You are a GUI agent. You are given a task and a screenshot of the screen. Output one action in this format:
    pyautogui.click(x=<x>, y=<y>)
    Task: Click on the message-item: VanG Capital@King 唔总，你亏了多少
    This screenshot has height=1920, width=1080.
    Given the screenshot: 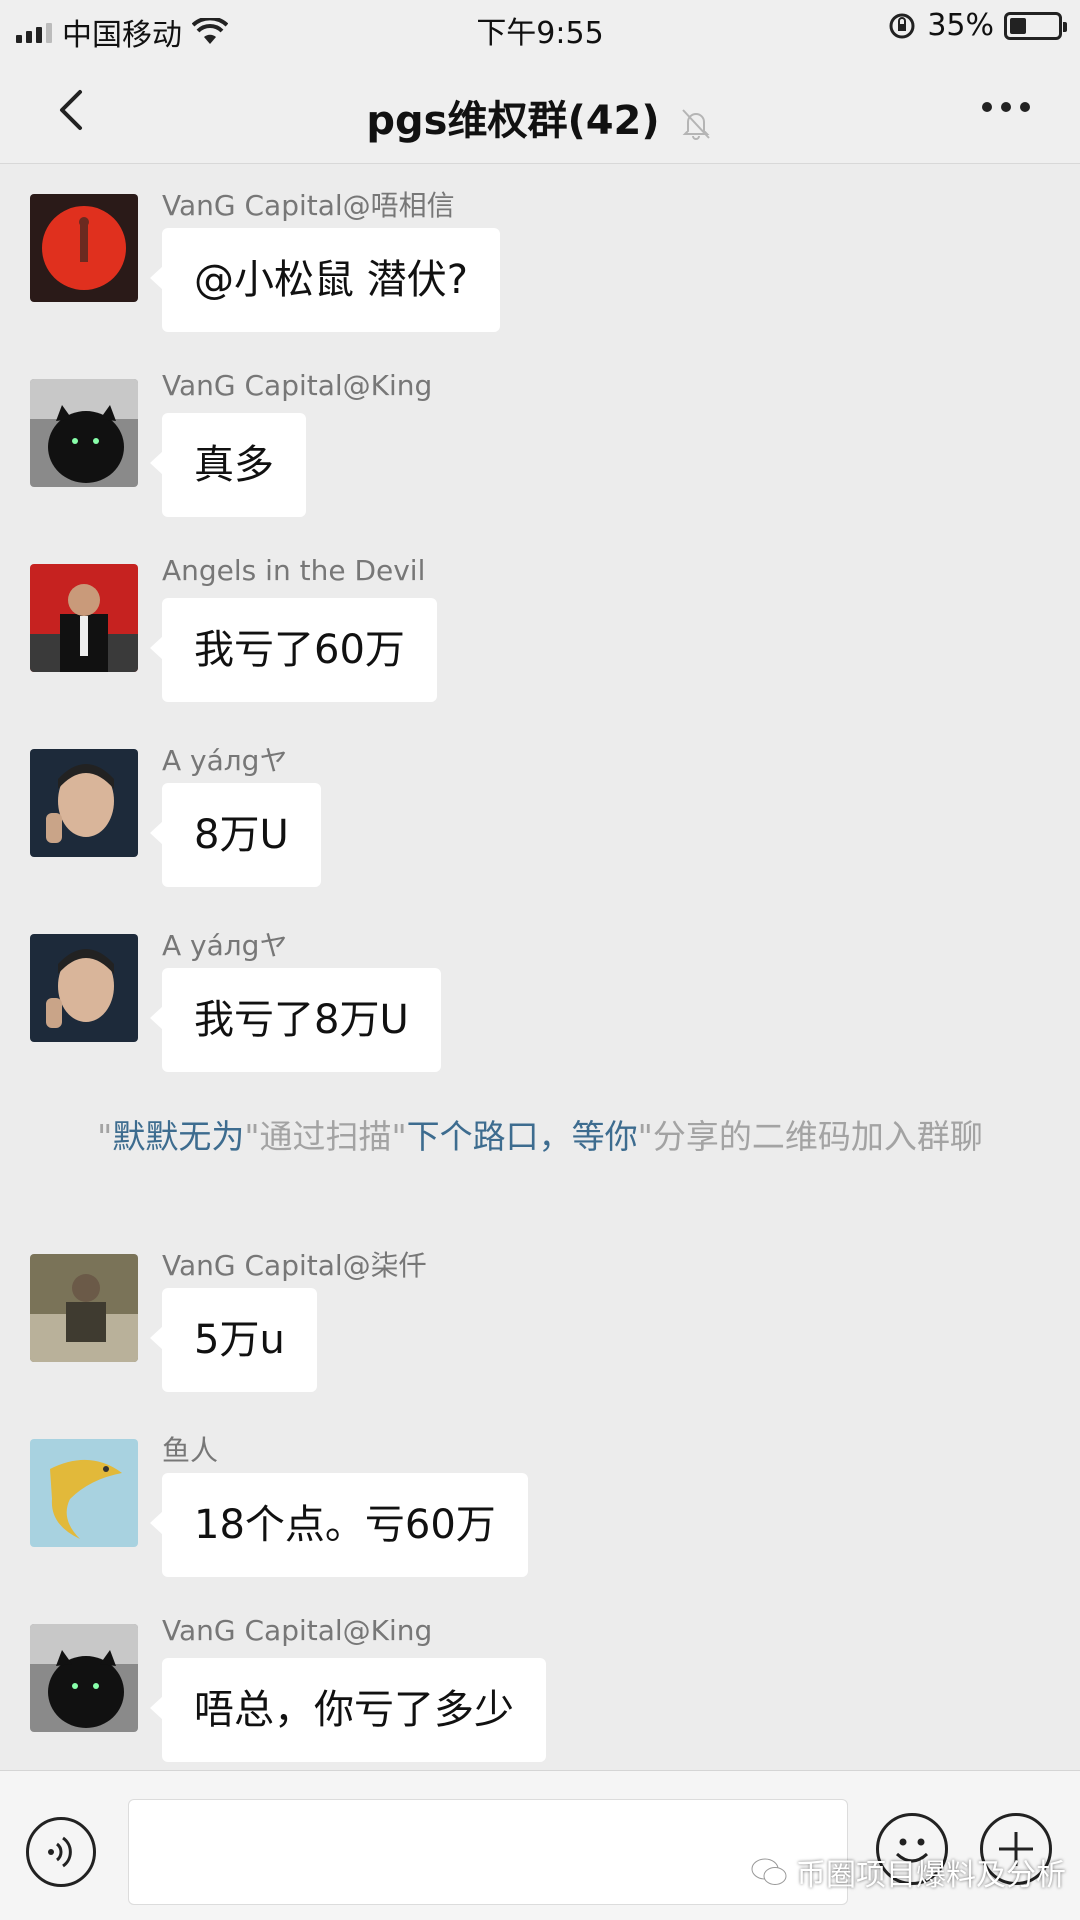 What is the action you would take?
    pyautogui.click(x=540, y=1678)
    